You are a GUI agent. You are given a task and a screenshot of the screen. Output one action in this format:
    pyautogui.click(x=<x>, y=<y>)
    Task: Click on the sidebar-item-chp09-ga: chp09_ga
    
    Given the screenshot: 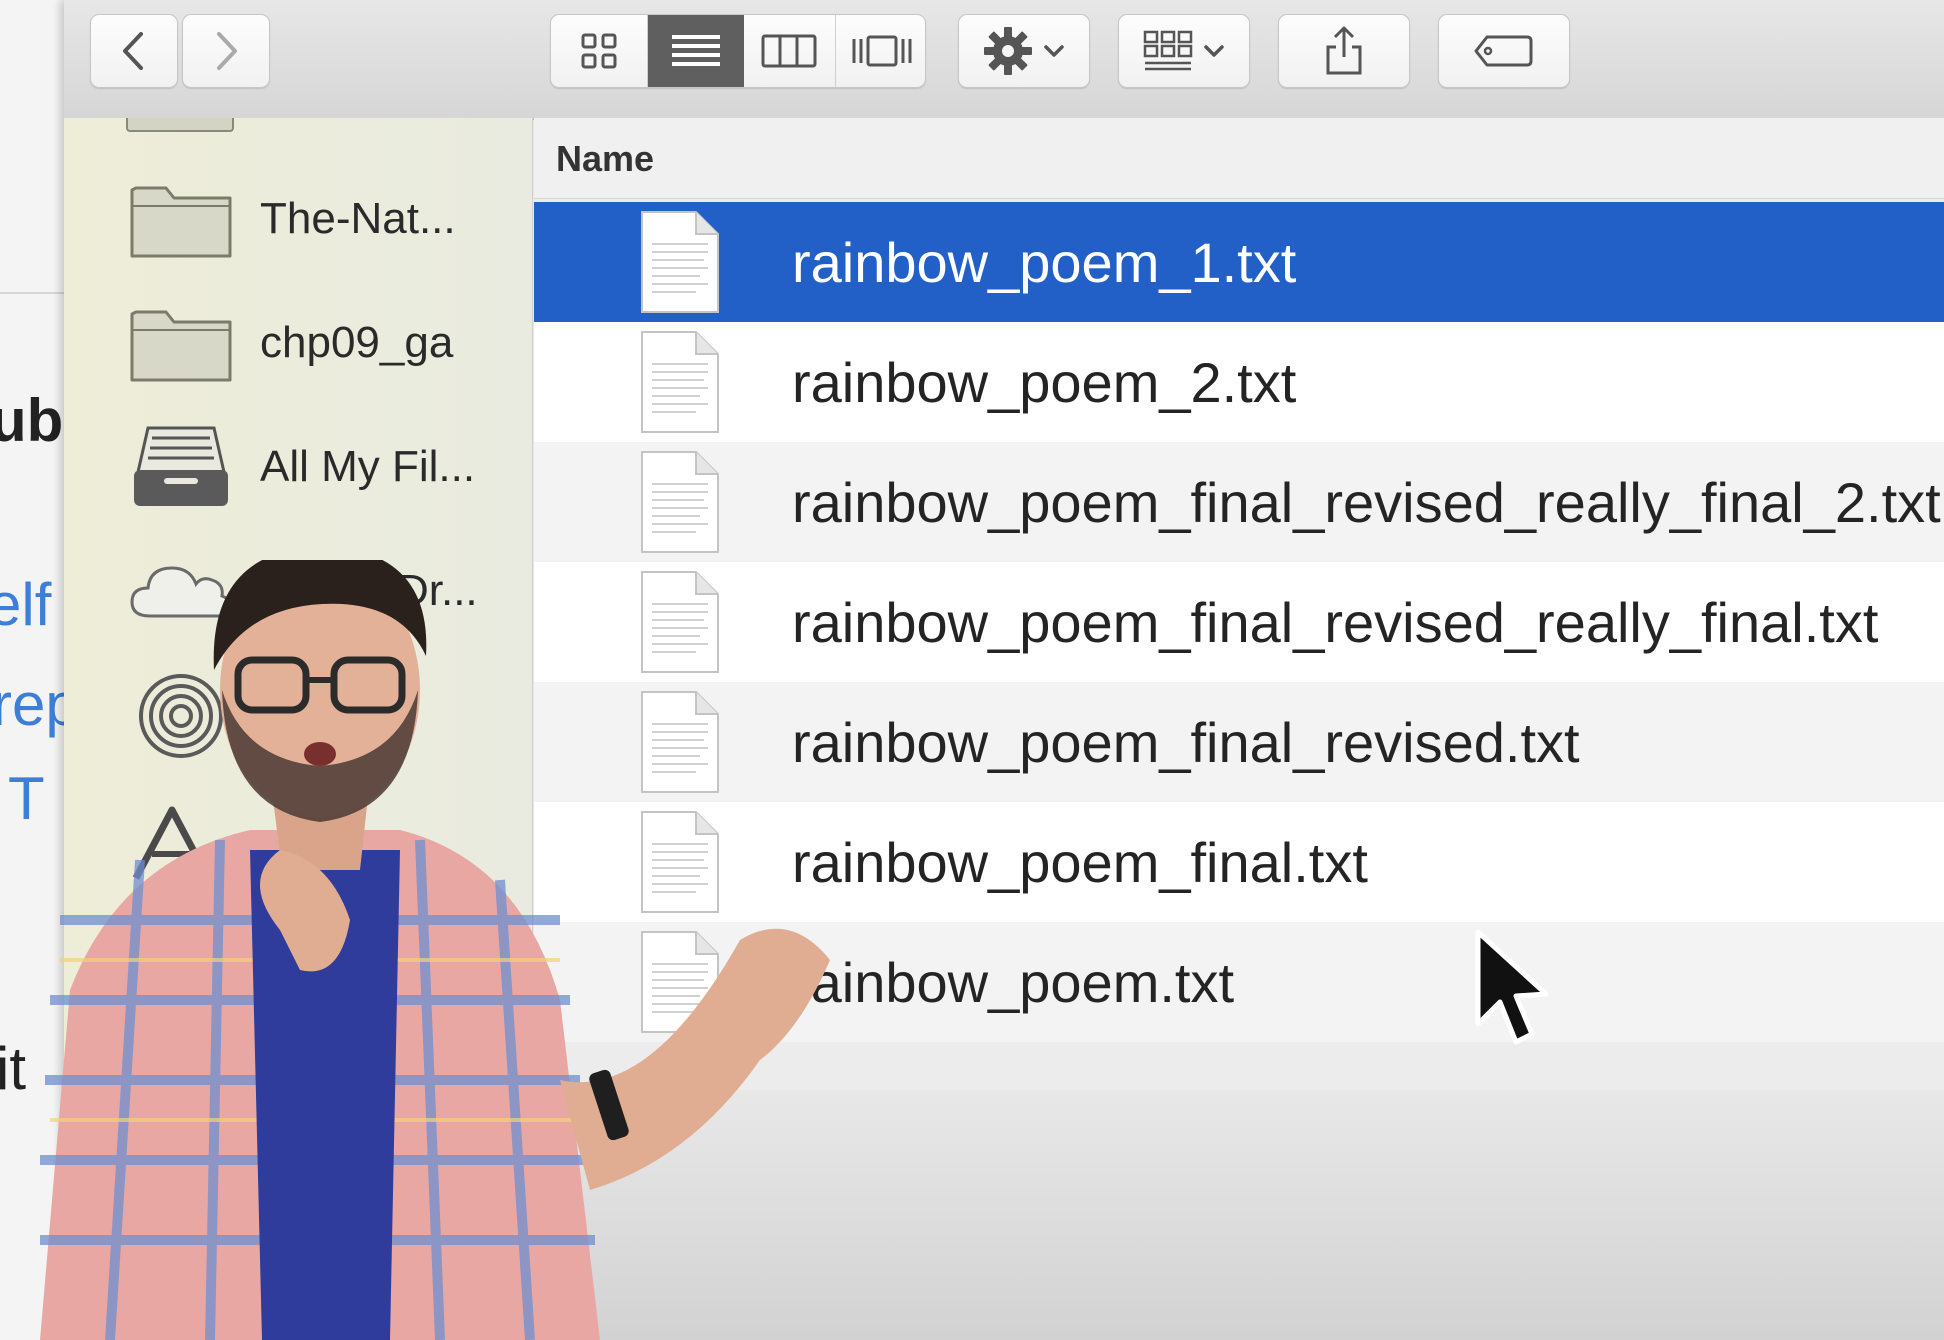 What is the action you would take?
    pyautogui.click(x=298, y=343)
    